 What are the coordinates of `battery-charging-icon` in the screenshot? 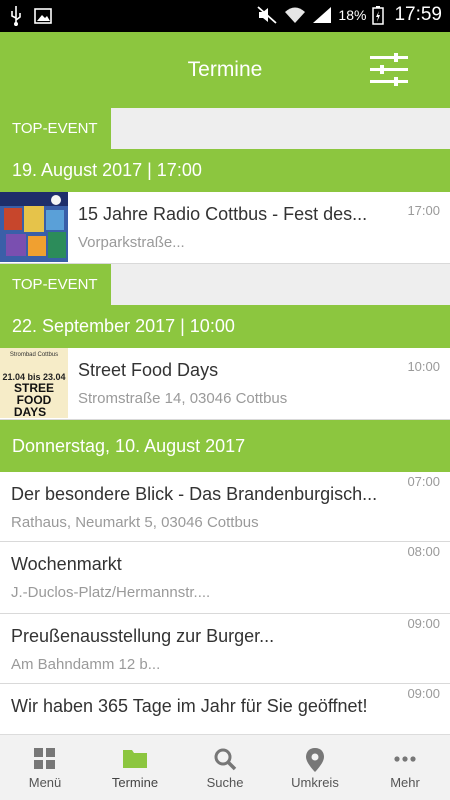 It's located at (378, 15).